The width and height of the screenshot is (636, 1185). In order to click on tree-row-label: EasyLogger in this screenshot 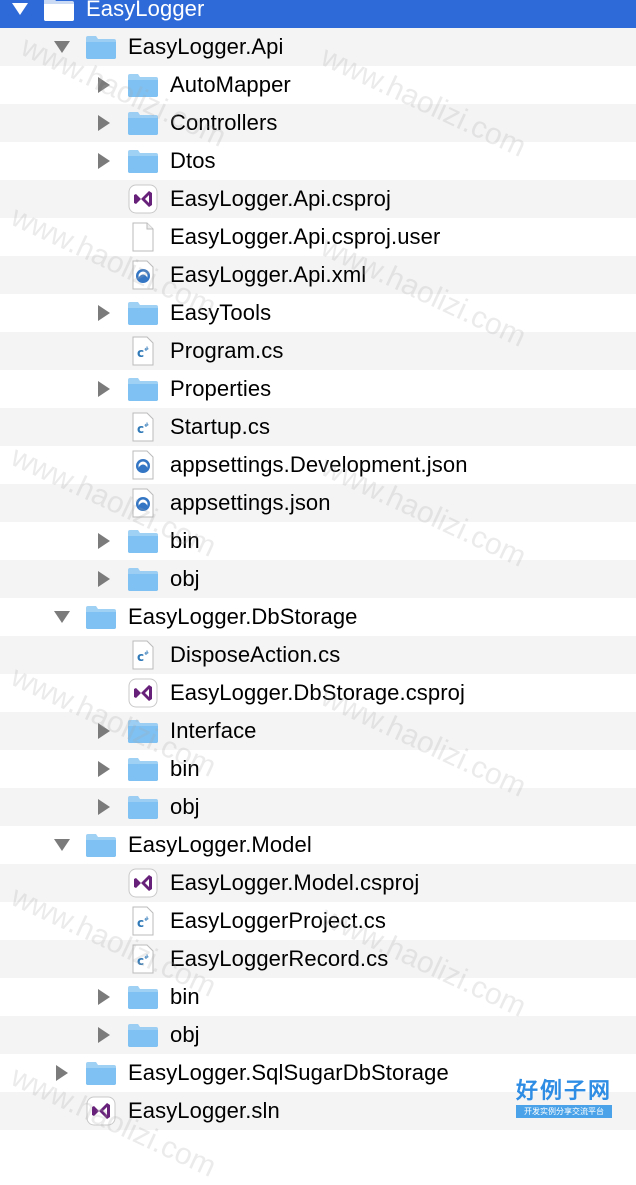, I will do `click(145, 10)`.